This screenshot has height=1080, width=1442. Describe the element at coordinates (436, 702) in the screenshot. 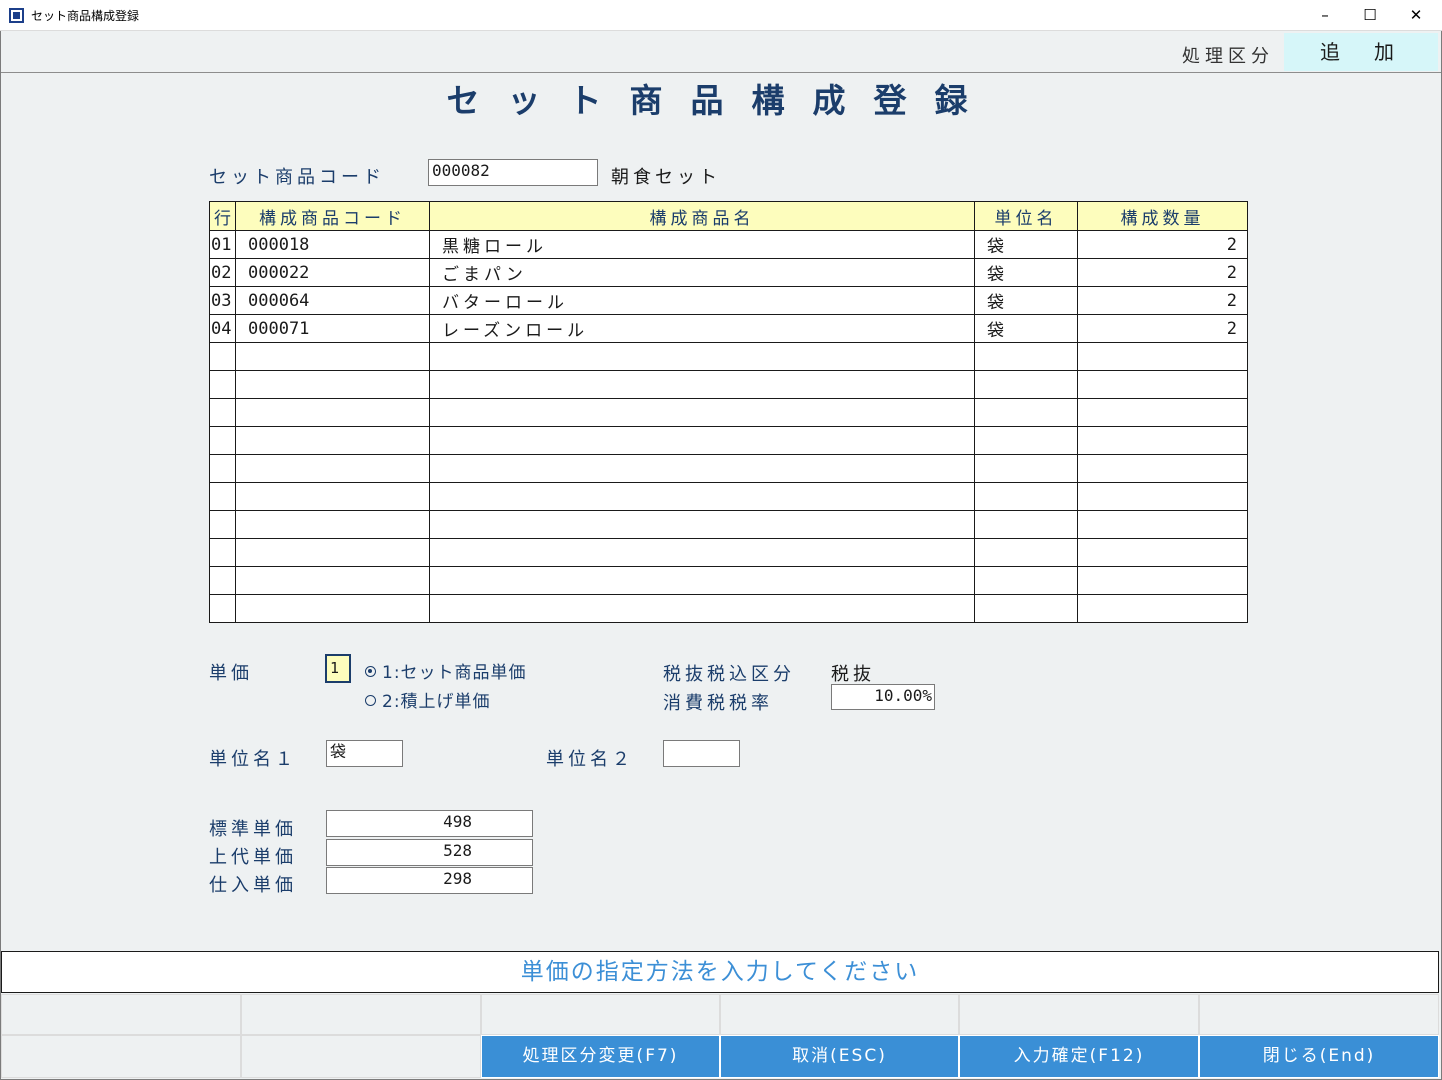

I see `radio-stacked-price-label: 2:積上げ単価` at that location.